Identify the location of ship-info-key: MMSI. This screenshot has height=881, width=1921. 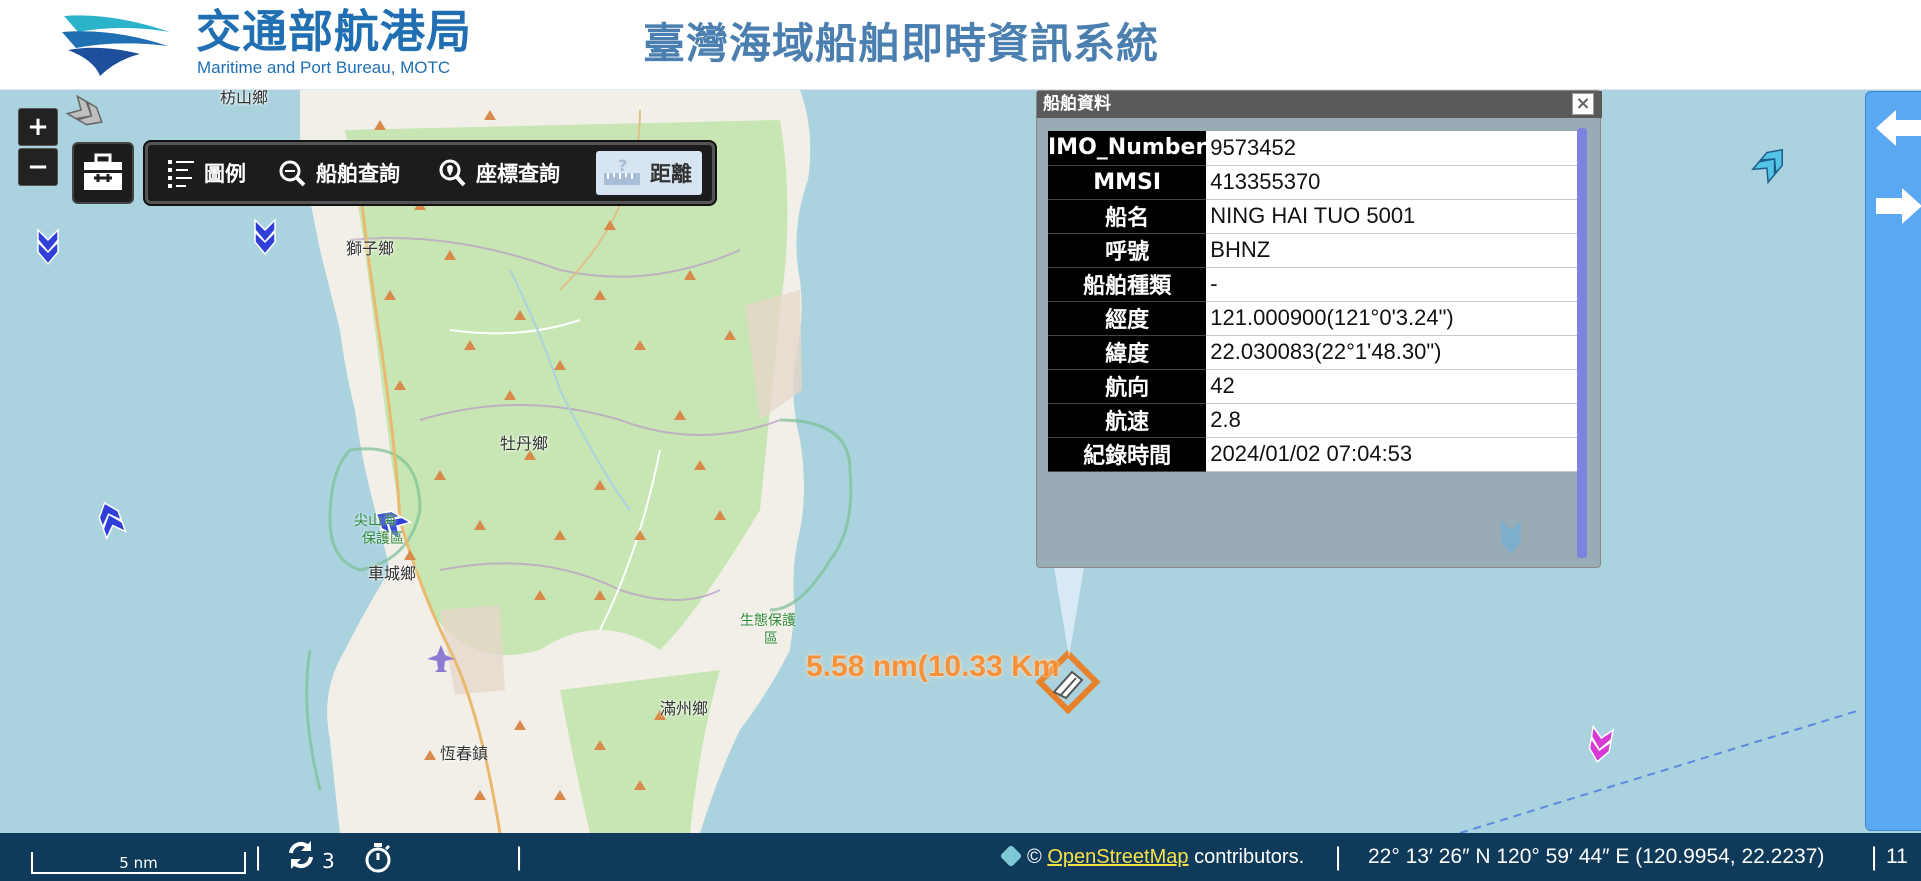
(1127, 182).